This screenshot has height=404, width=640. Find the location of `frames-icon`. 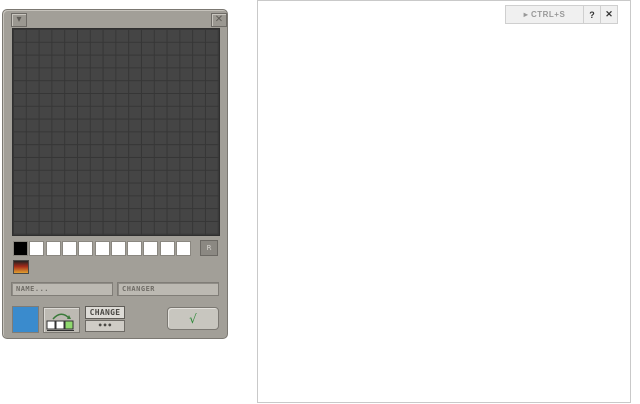

frames-icon is located at coordinates (60, 322).